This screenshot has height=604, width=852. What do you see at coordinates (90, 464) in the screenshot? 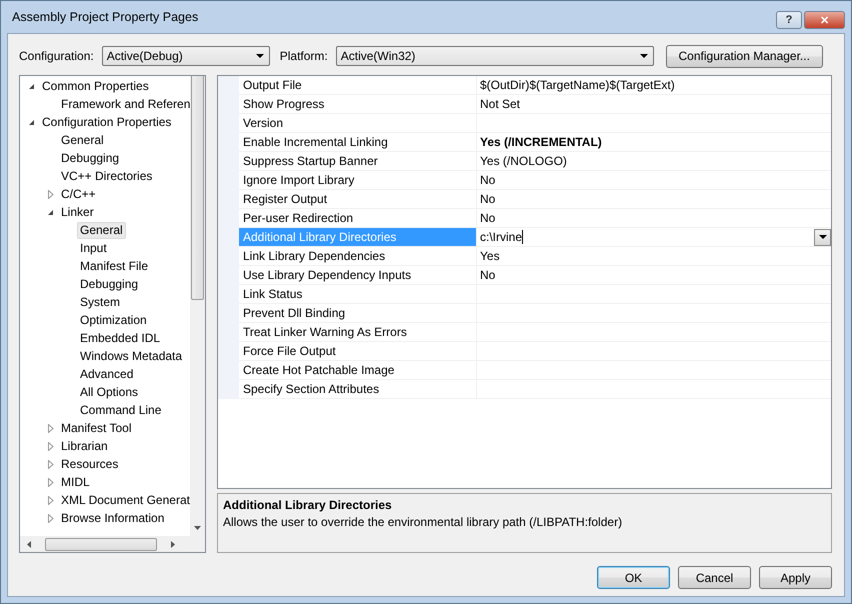
I see `tree-item: Resources` at bounding box center [90, 464].